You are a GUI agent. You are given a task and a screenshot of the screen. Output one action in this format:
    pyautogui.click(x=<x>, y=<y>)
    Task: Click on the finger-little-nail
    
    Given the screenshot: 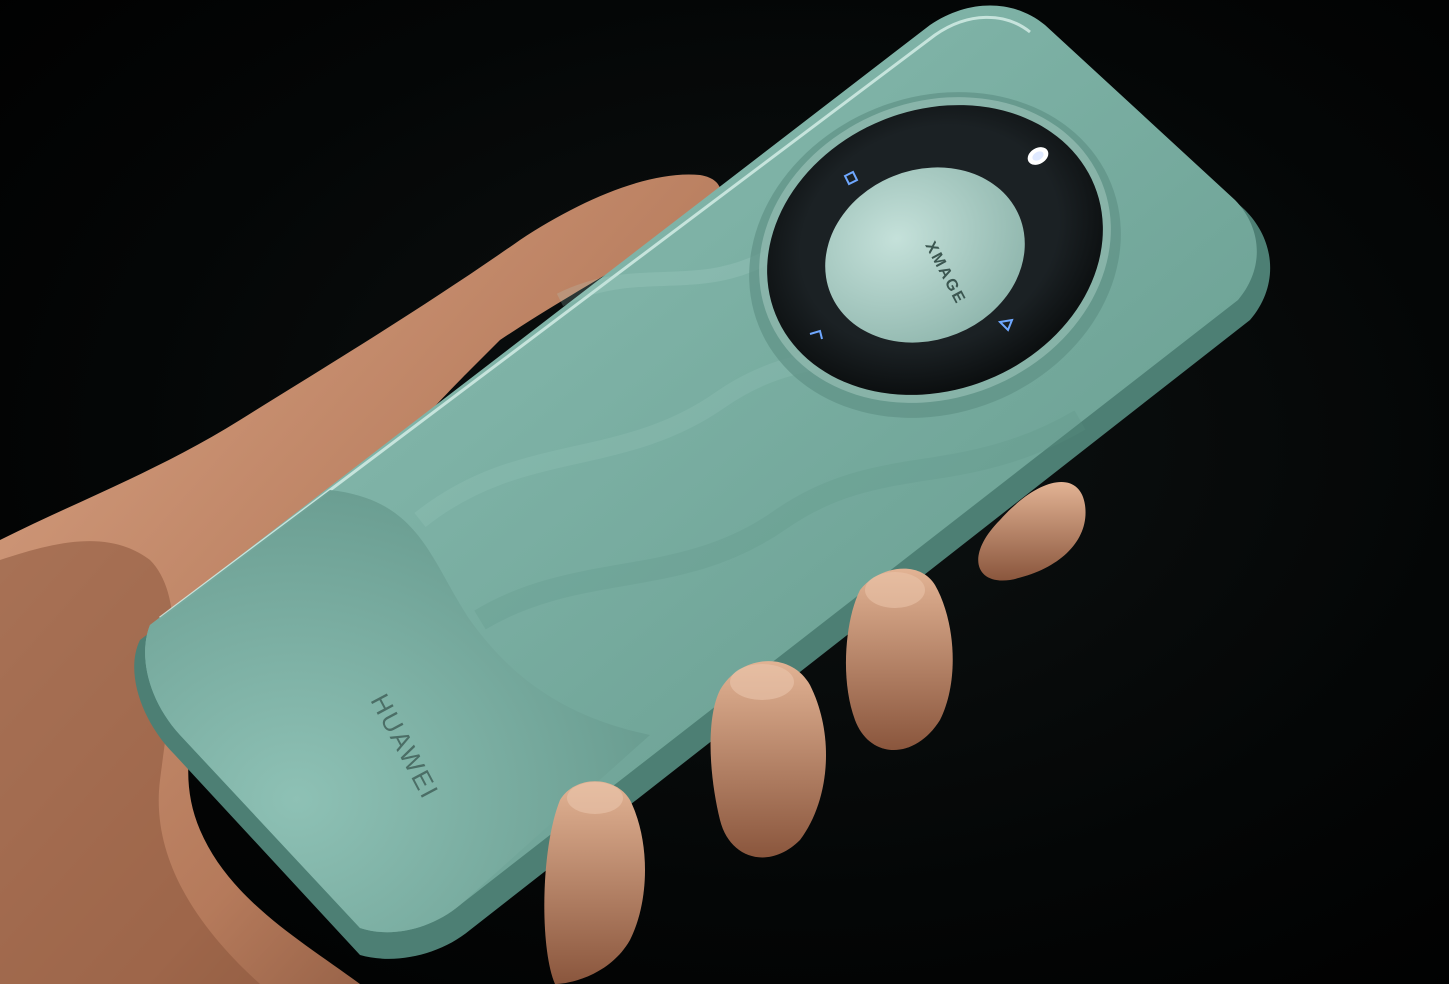 What is the action you would take?
    pyautogui.click(x=595, y=798)
    